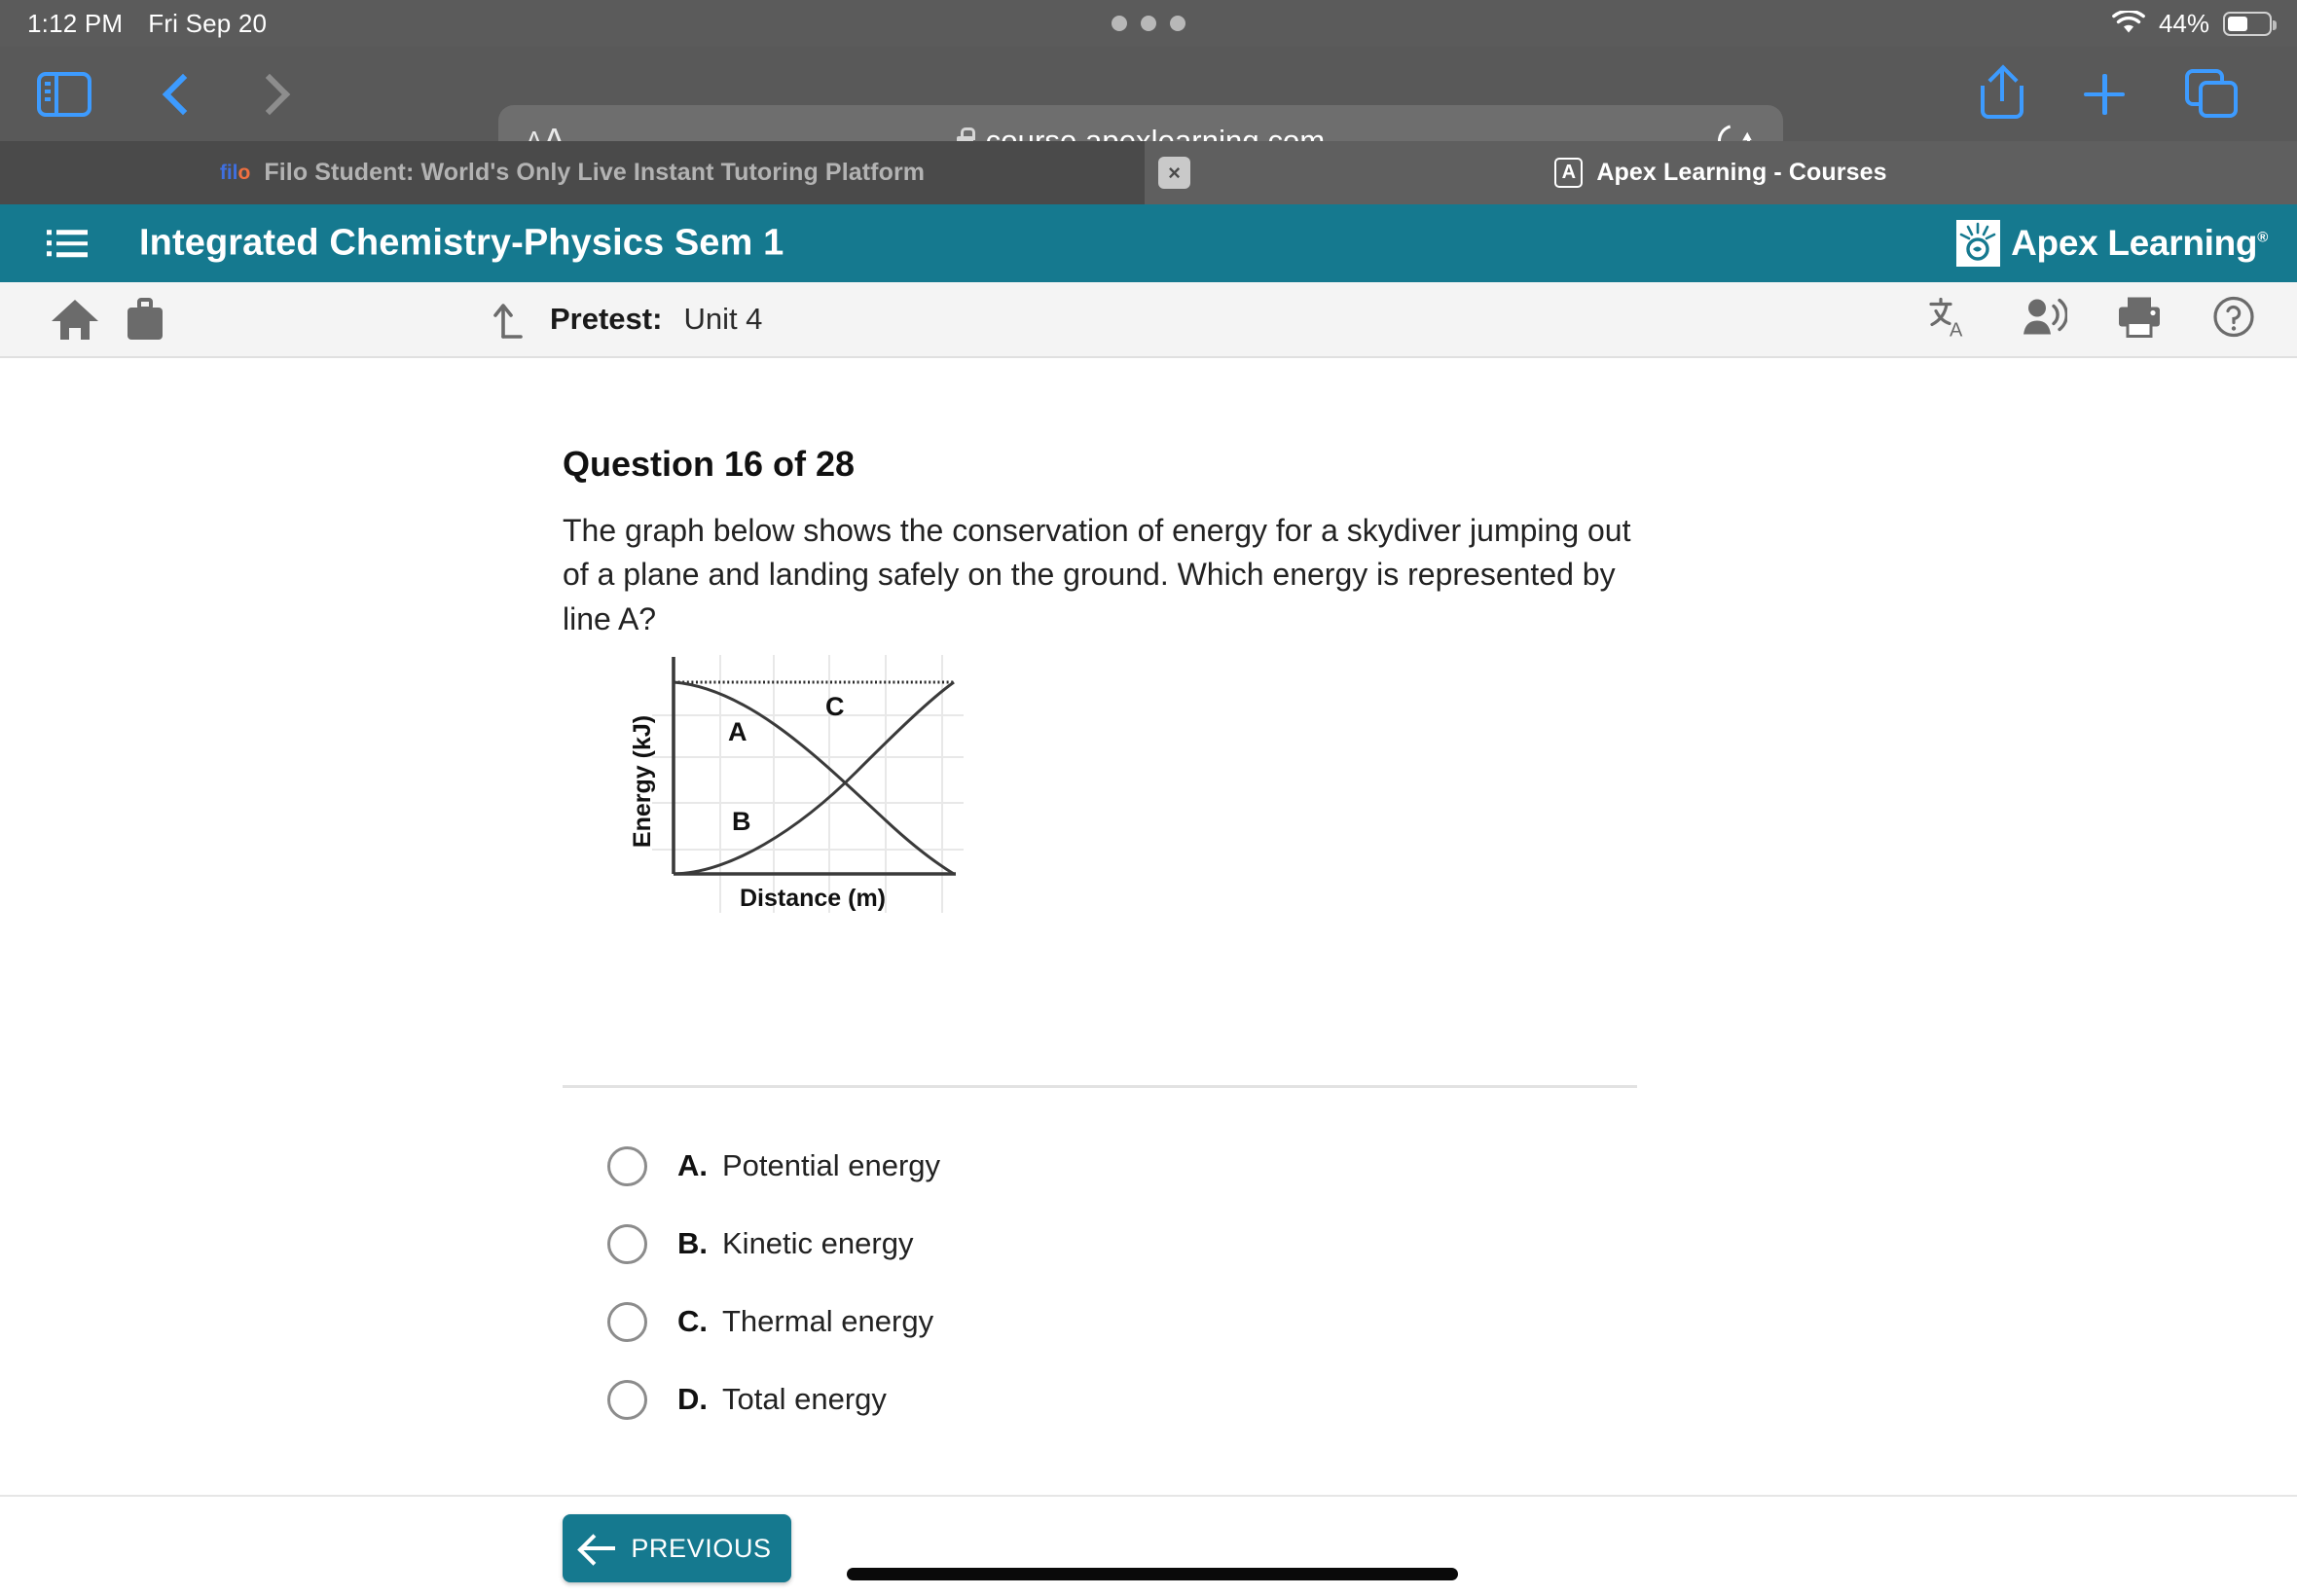 The image size is (2297, 1596). I want to click on wifi-icon, so click(2128, 22).